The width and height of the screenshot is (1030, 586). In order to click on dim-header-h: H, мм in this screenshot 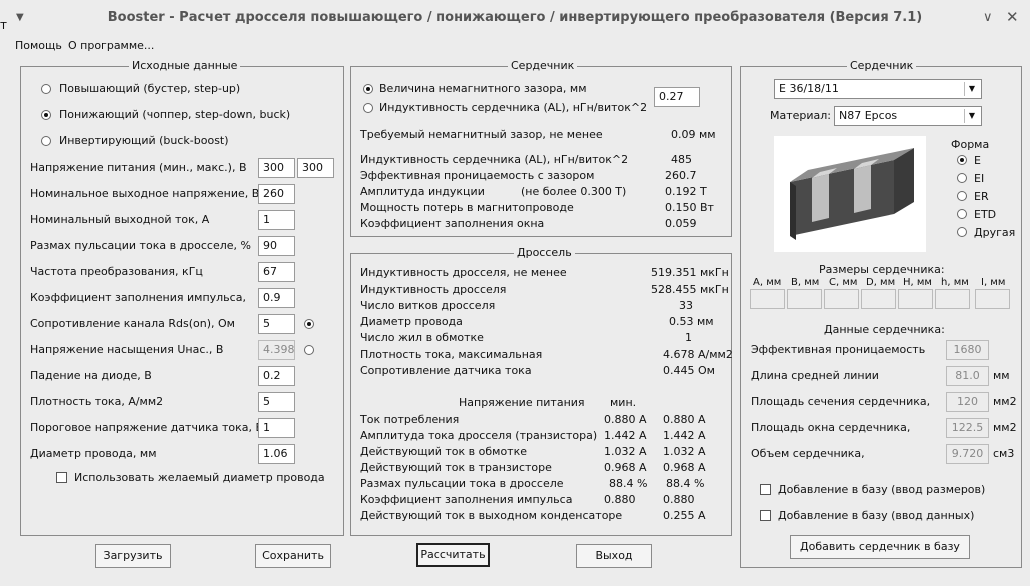, I will do `click(917, 282)`.